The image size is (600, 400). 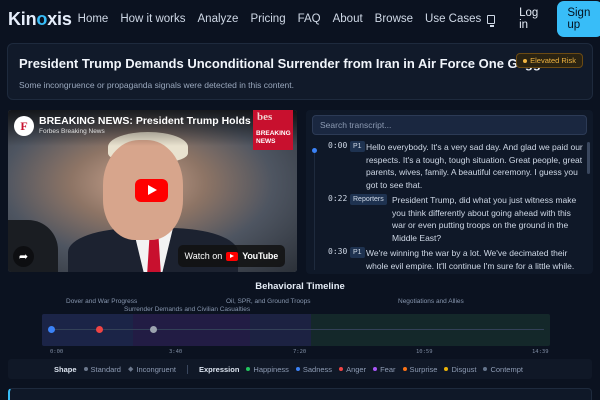 I want to click on nav-link-pricing: Pricing, so click(x=267, y=19).